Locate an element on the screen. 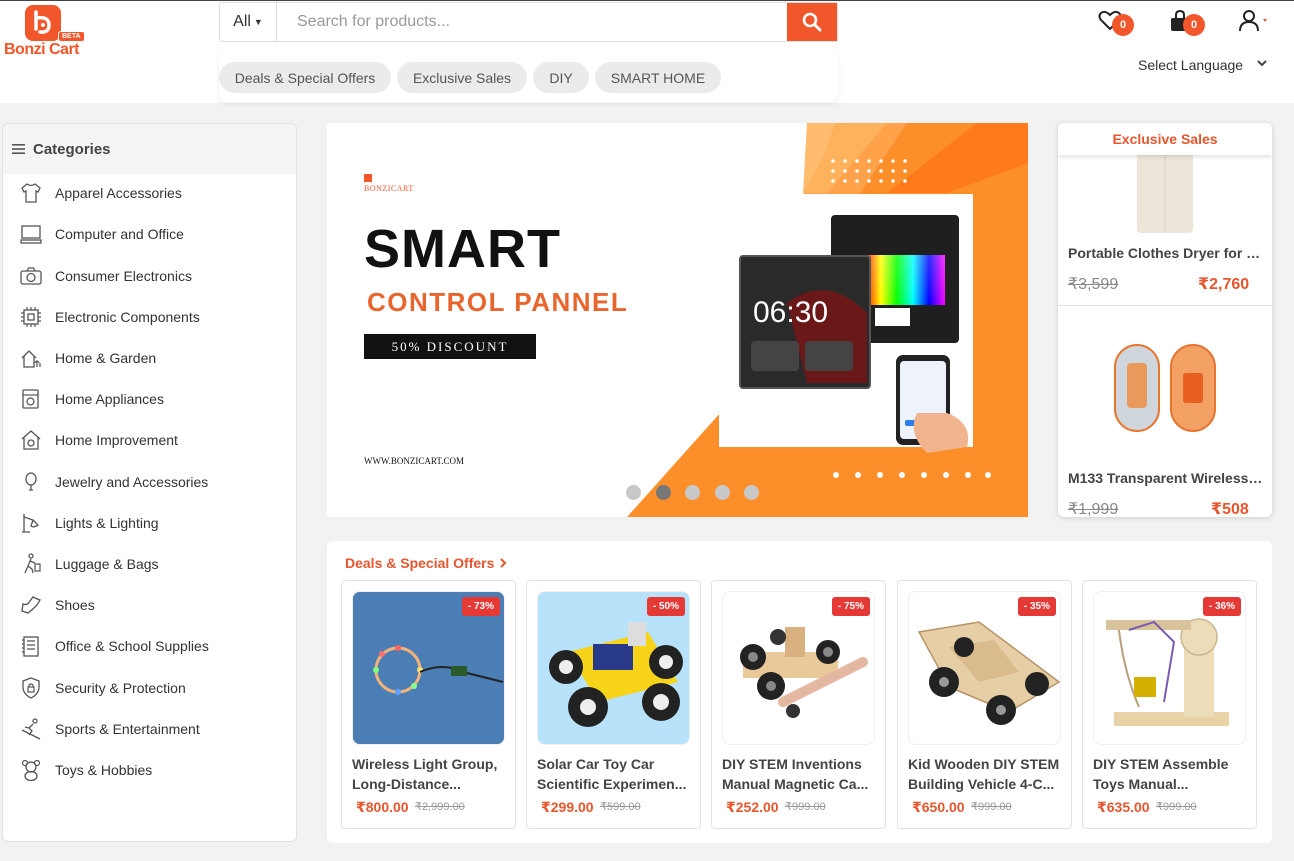  category-consumer-electronics: Consumer Electronics is located at coordinates (149, 276).